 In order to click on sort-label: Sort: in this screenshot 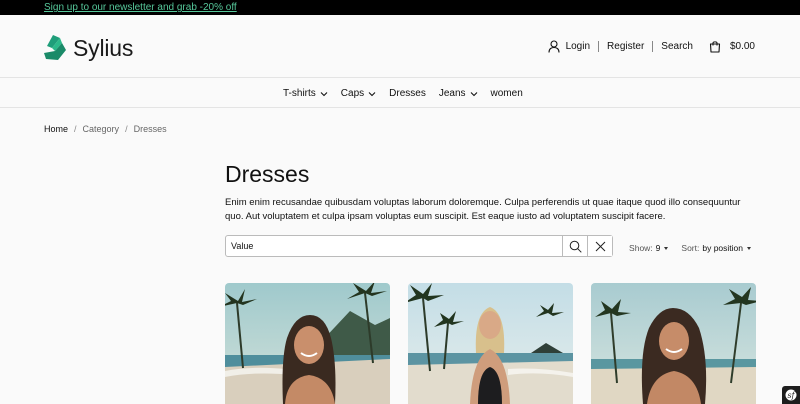, I will do `click(690, 248)`.